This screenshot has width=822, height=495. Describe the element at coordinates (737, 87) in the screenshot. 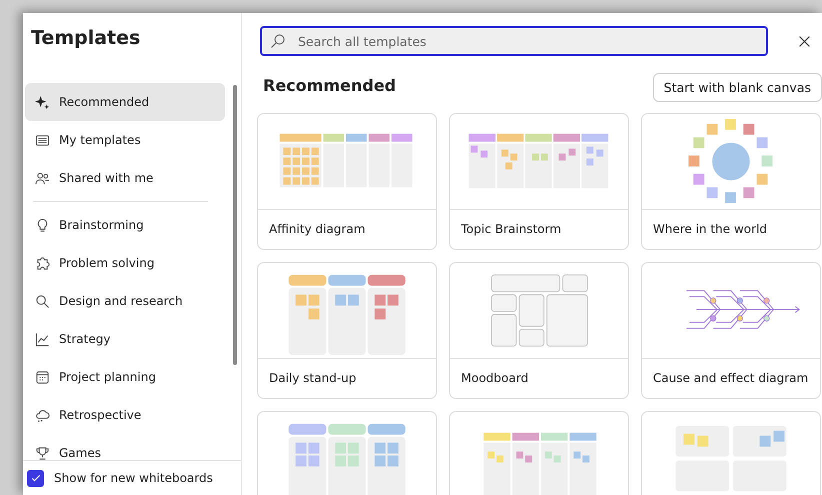

I see `blank-canvas-button: Start with blank canvas` at that location.